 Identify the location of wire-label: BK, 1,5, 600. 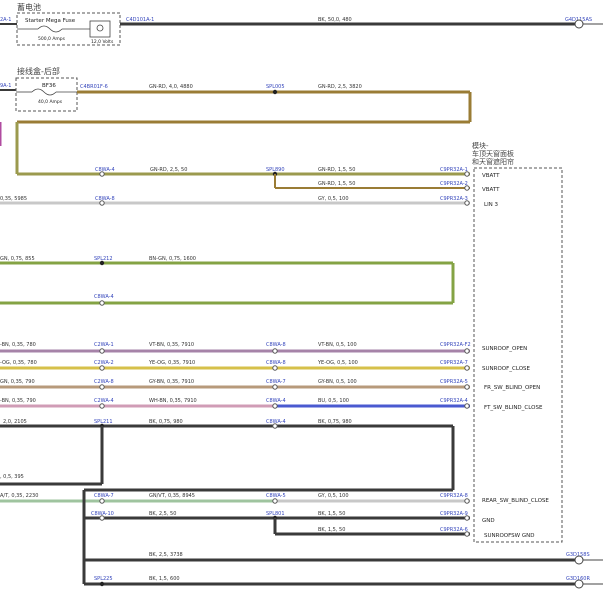
(164, 579).